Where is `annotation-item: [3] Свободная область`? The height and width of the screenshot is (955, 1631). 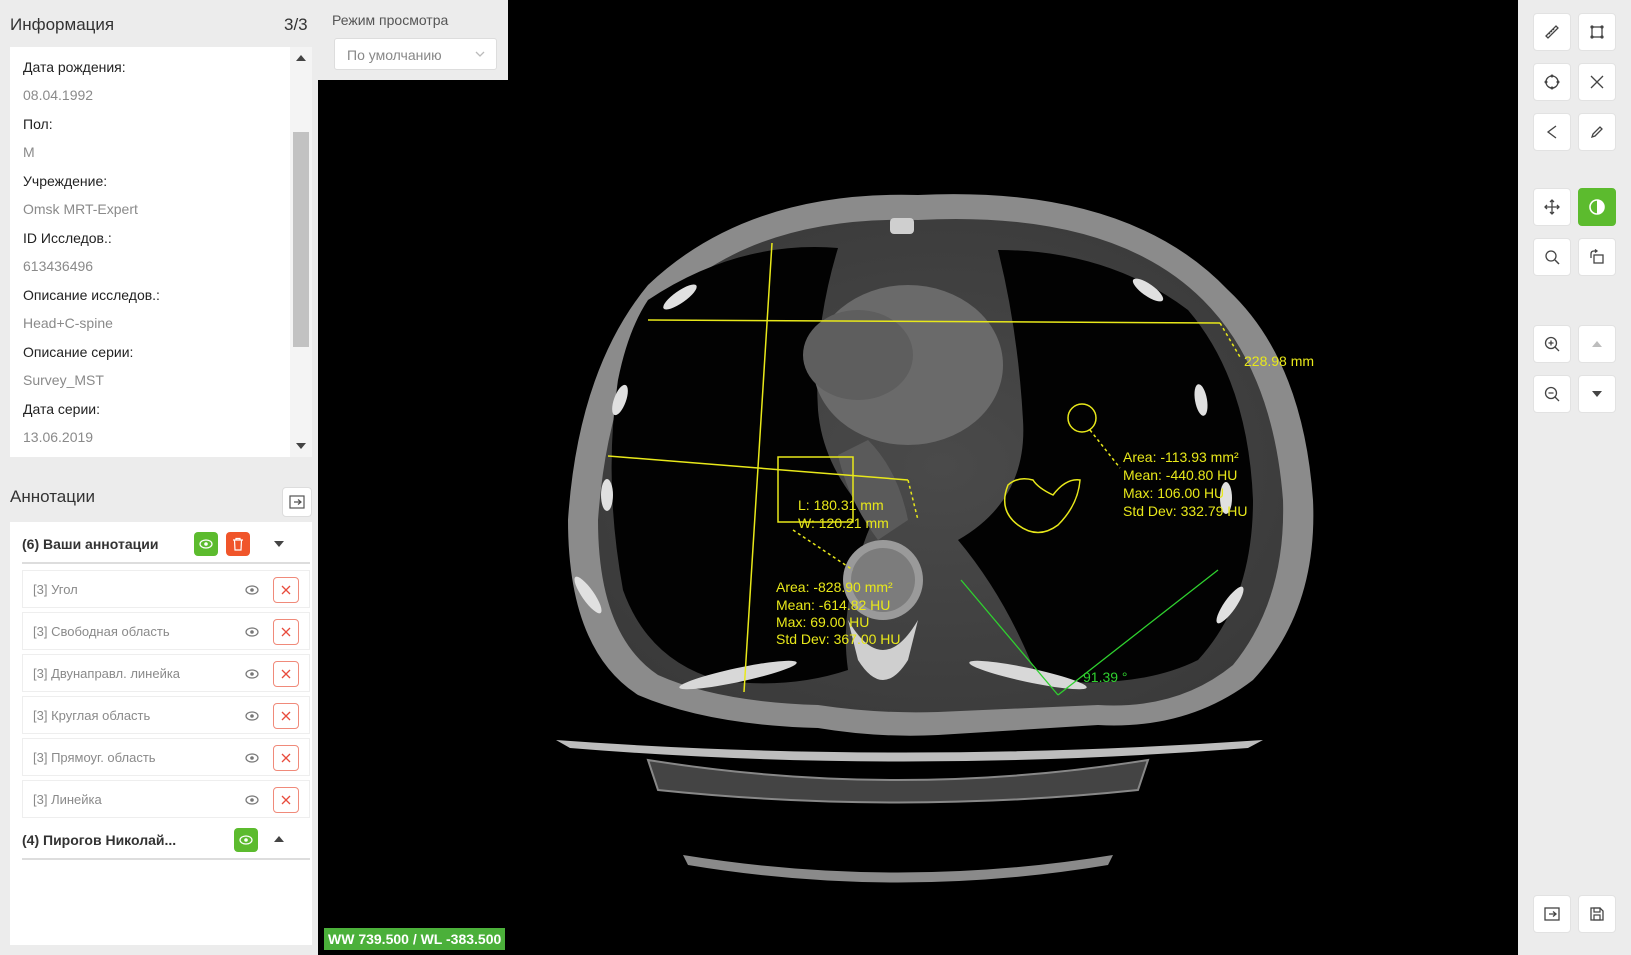
annotation-item: [3] Свободная область is located at coordinates (166, 631).